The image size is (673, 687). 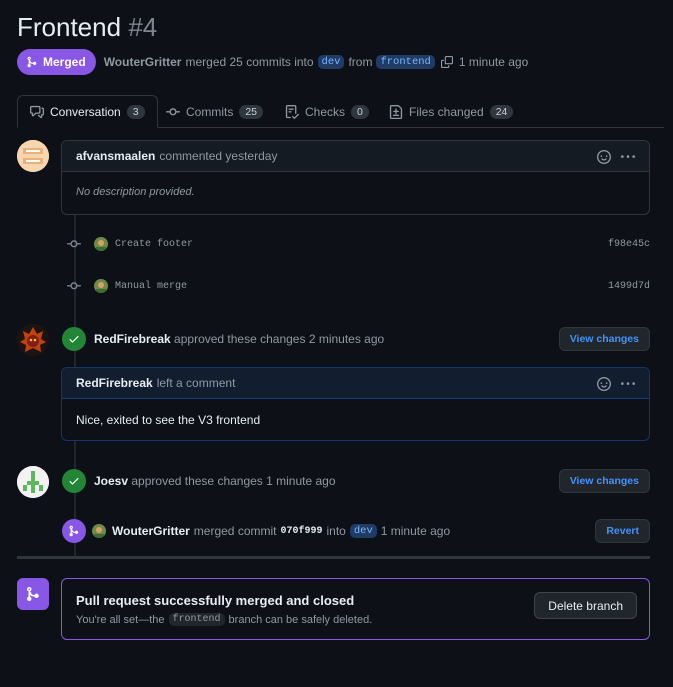 What do you see at coordinates (585, 605) in the screenshot?
I see `delete-branch-button: Delete branch` at bounding box center [585, 605].